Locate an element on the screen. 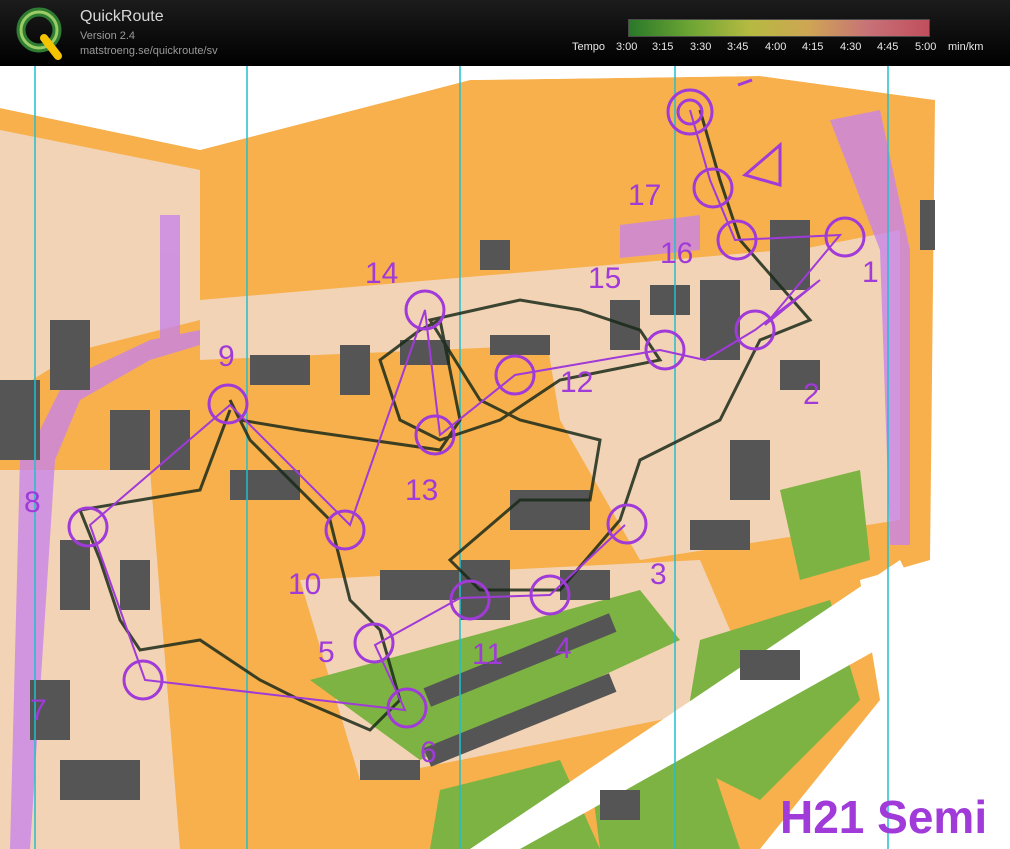 Image resolution: width=1010 pixels, height=849 pixels. control-number: 1 is located at coordinates (870, 272).